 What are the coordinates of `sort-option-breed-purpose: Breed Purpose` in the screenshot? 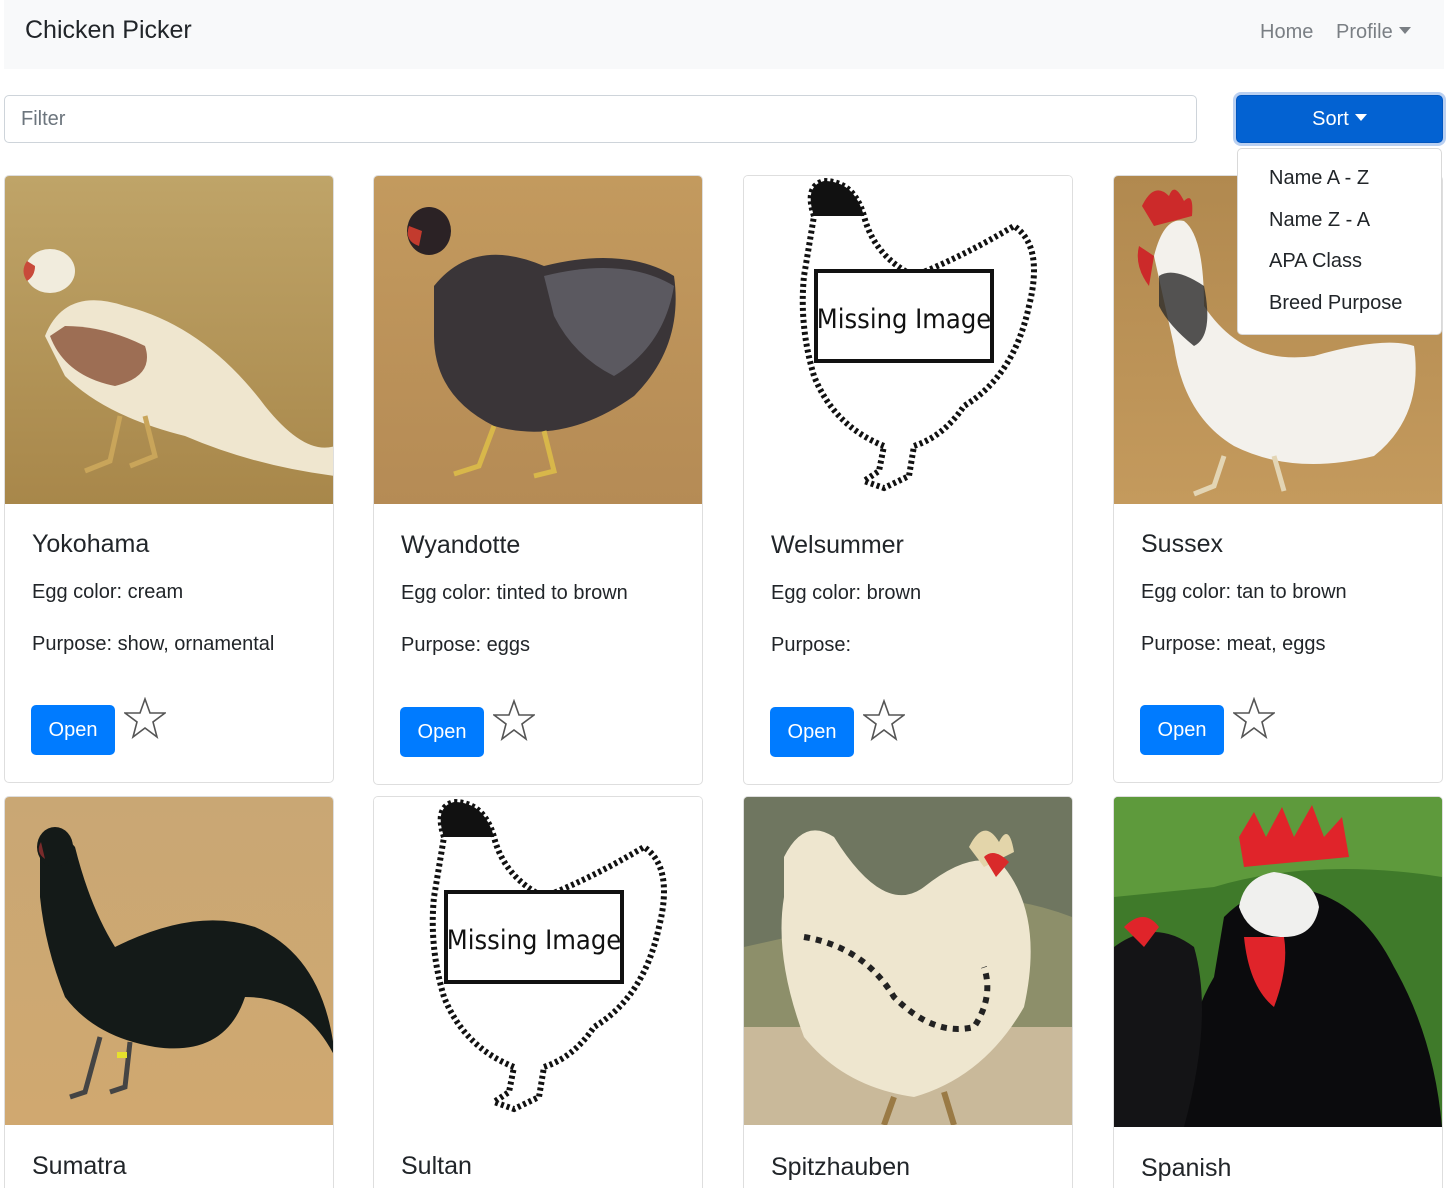 It's located at (1335, 303).